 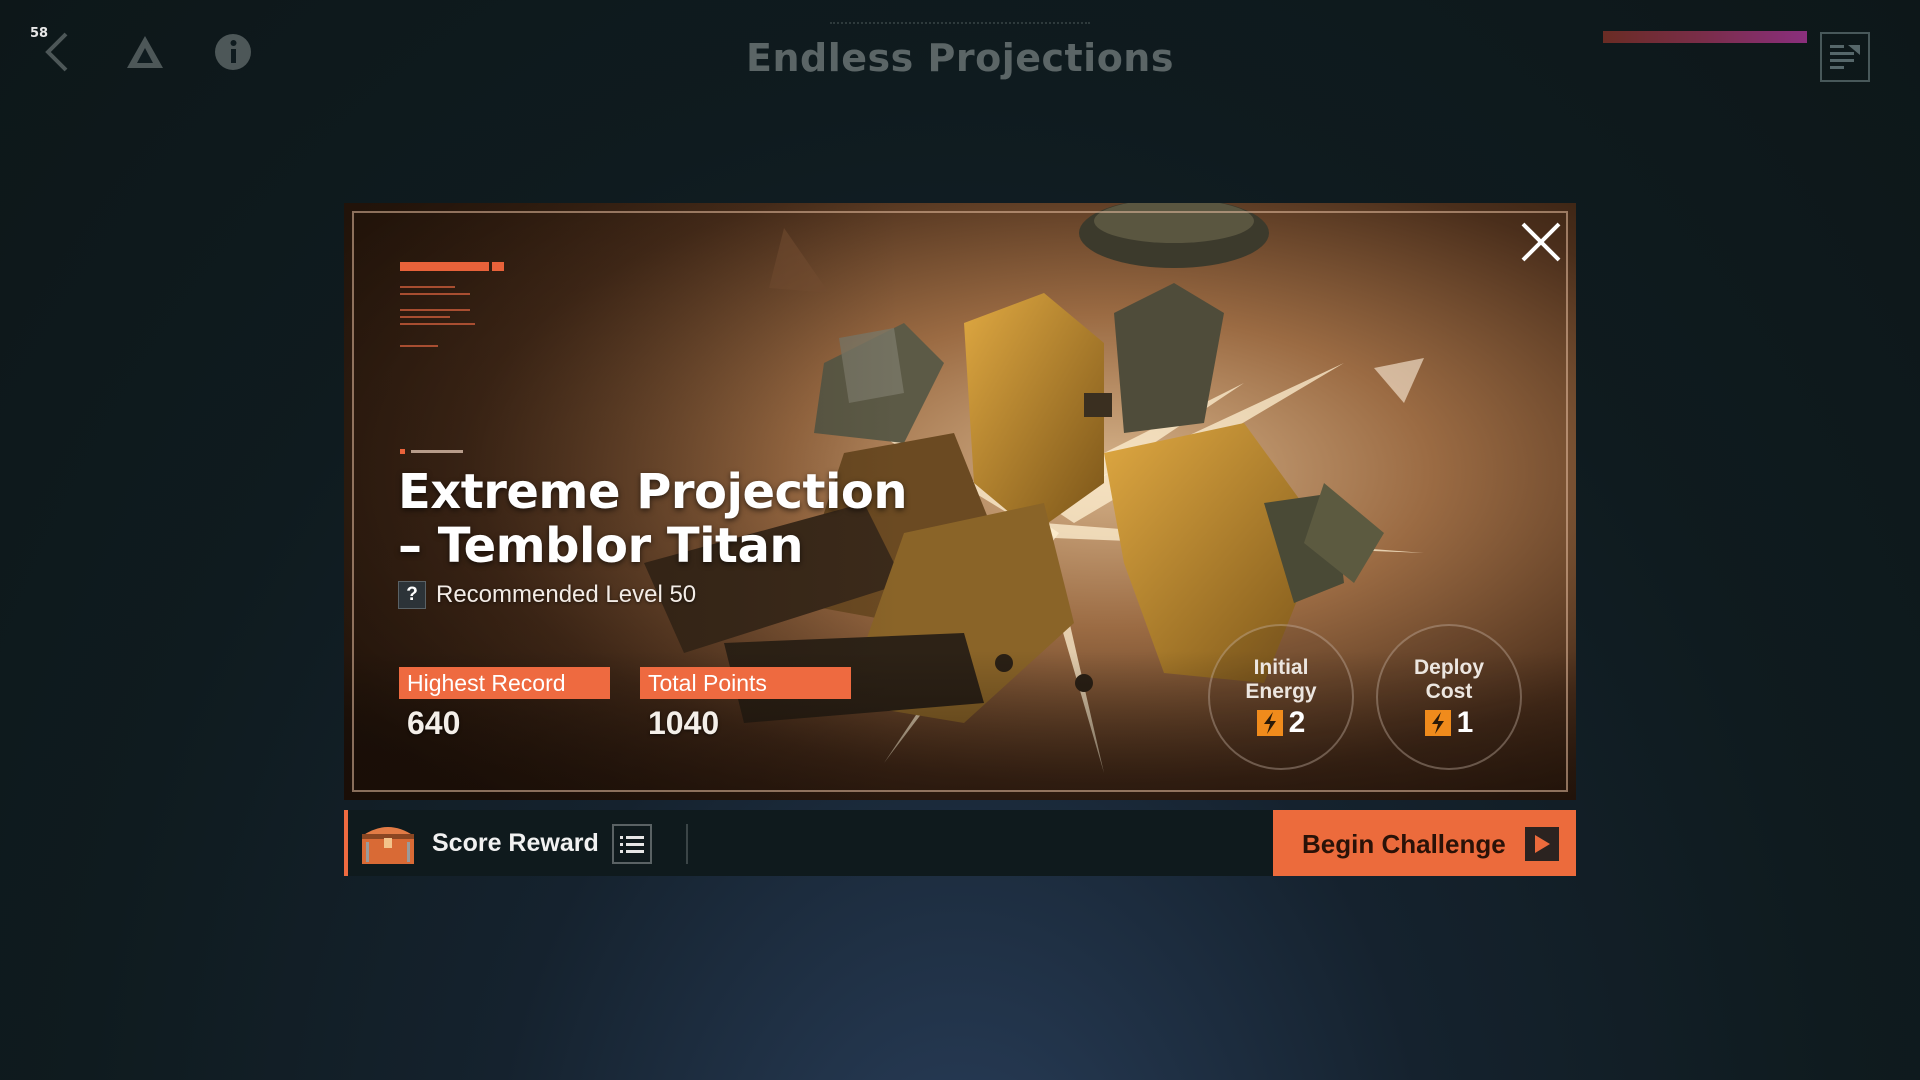 I want to click on play-arrow-icon, so click(x=1542, y=844).